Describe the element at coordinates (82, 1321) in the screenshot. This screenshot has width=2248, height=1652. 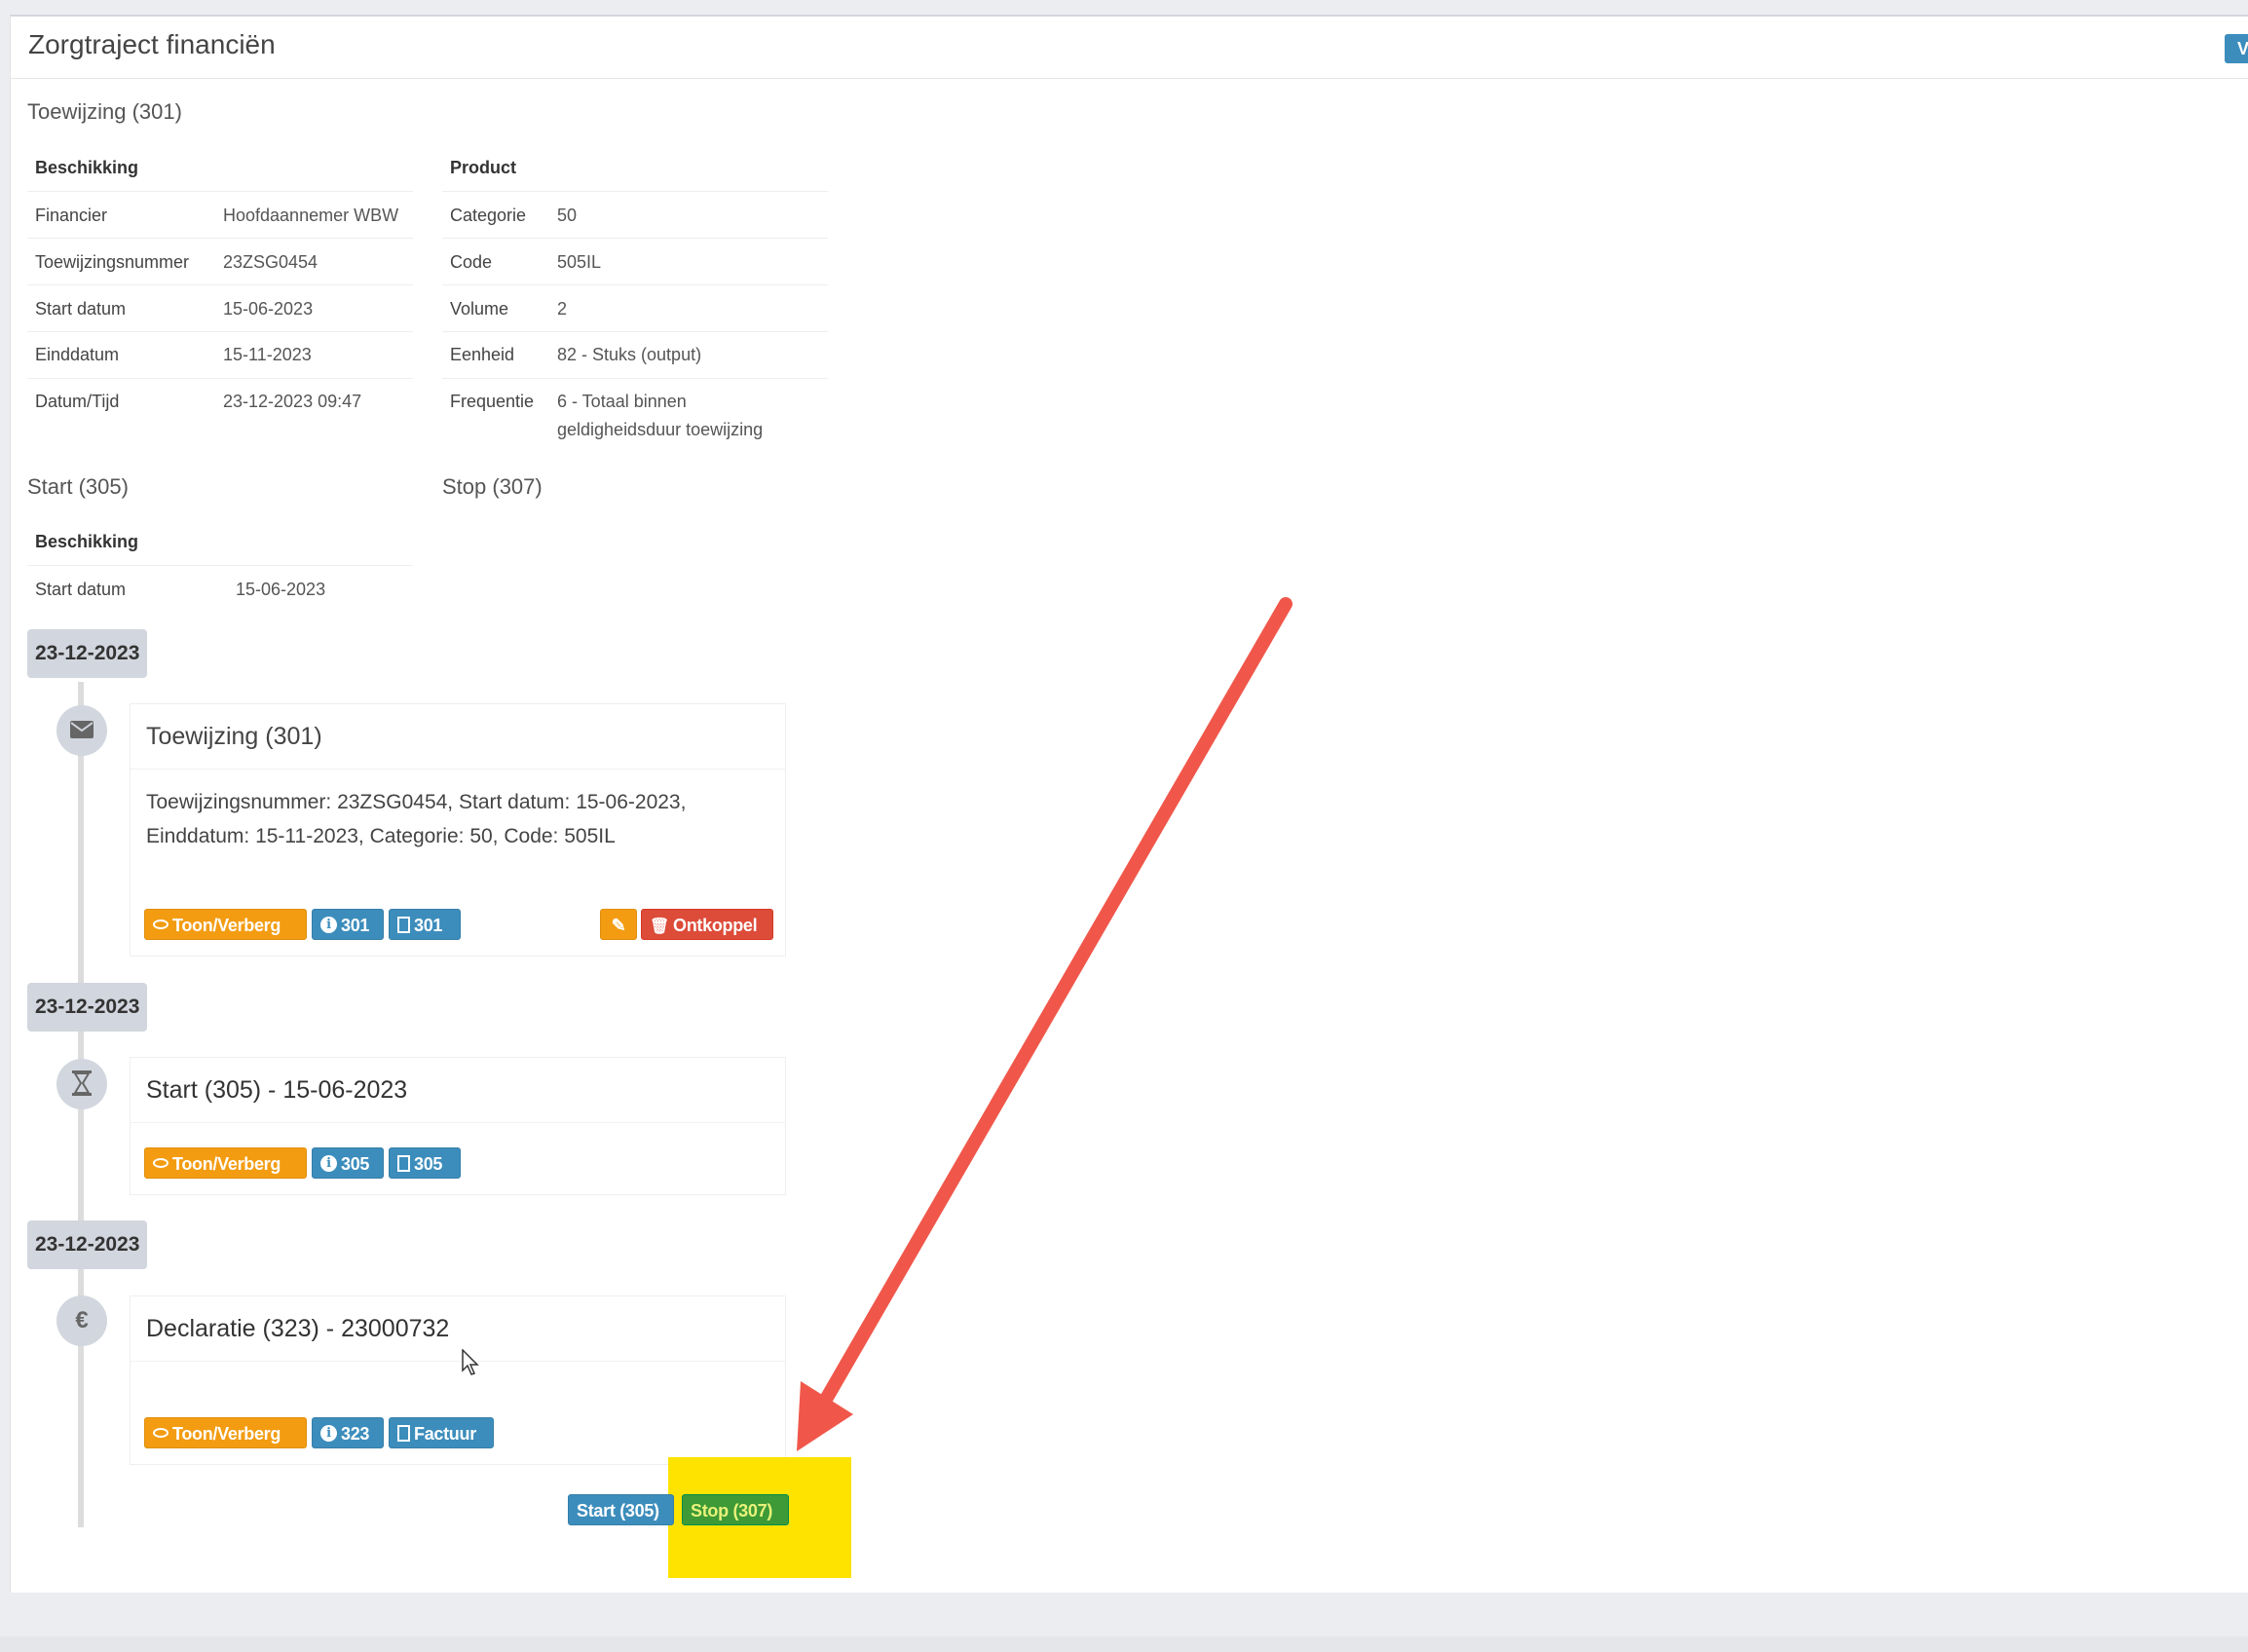
I see `euro-icon: €` at that location.